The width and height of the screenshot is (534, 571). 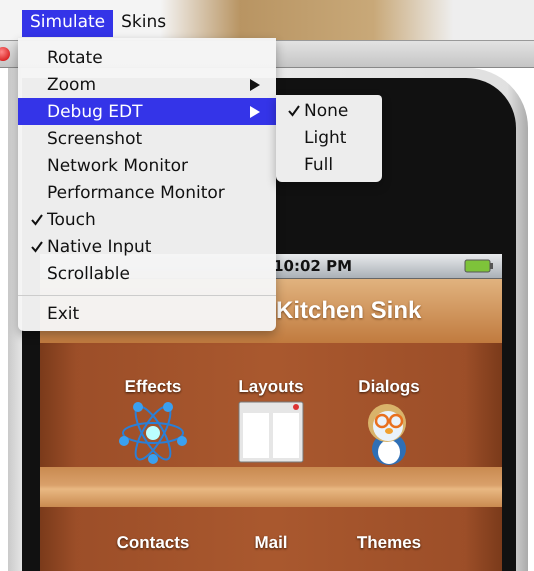 I want to click on status-time: 10:02 PM, so click(x=312, y=266).